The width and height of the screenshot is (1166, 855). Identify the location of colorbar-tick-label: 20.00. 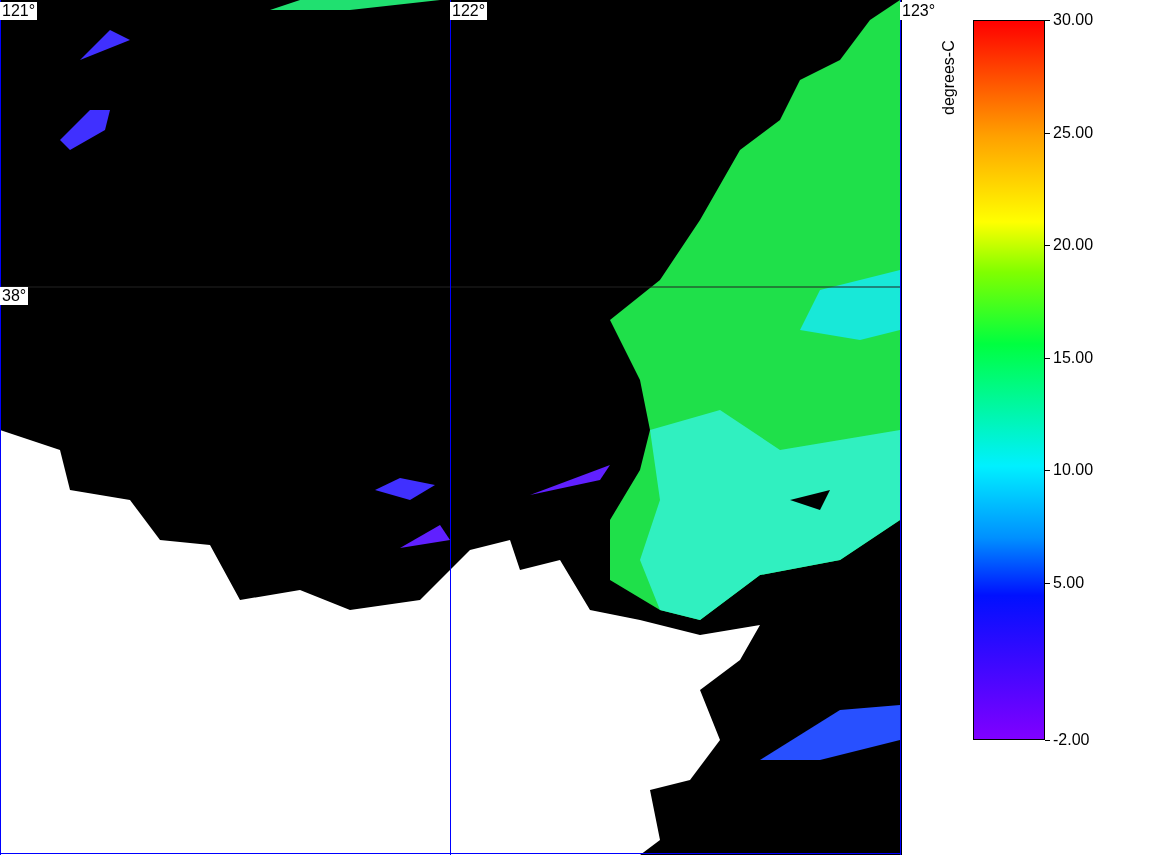
(1069, 245).